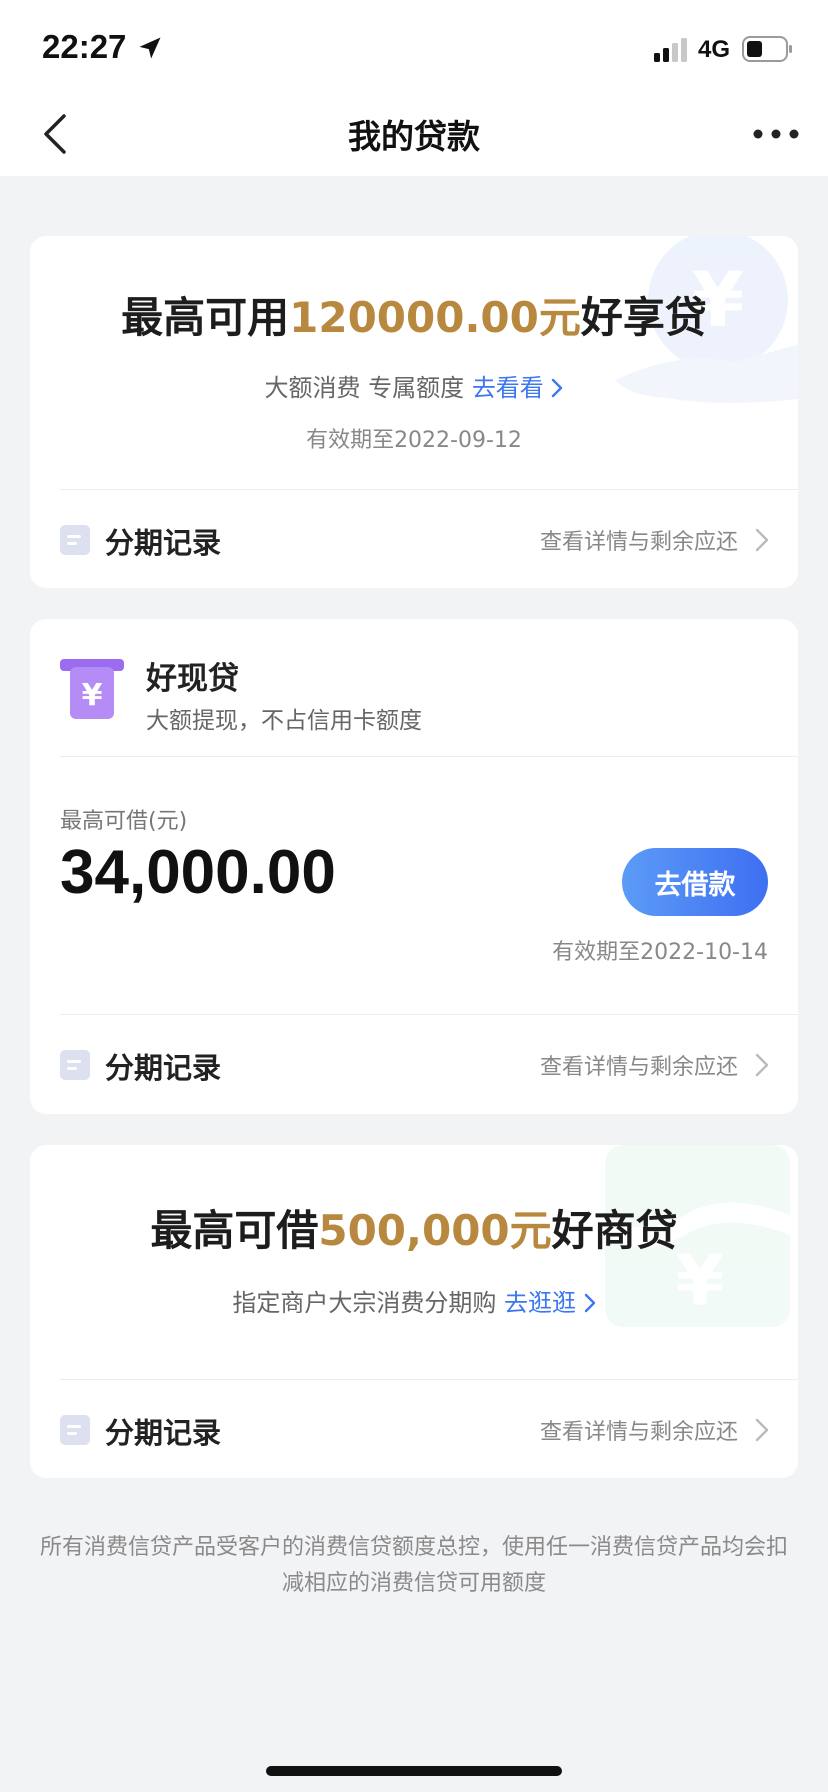 Image resolution: width=828 pixels, height=1792 pixels. I want to click on product-name: 好现贷, so click(192, 679).